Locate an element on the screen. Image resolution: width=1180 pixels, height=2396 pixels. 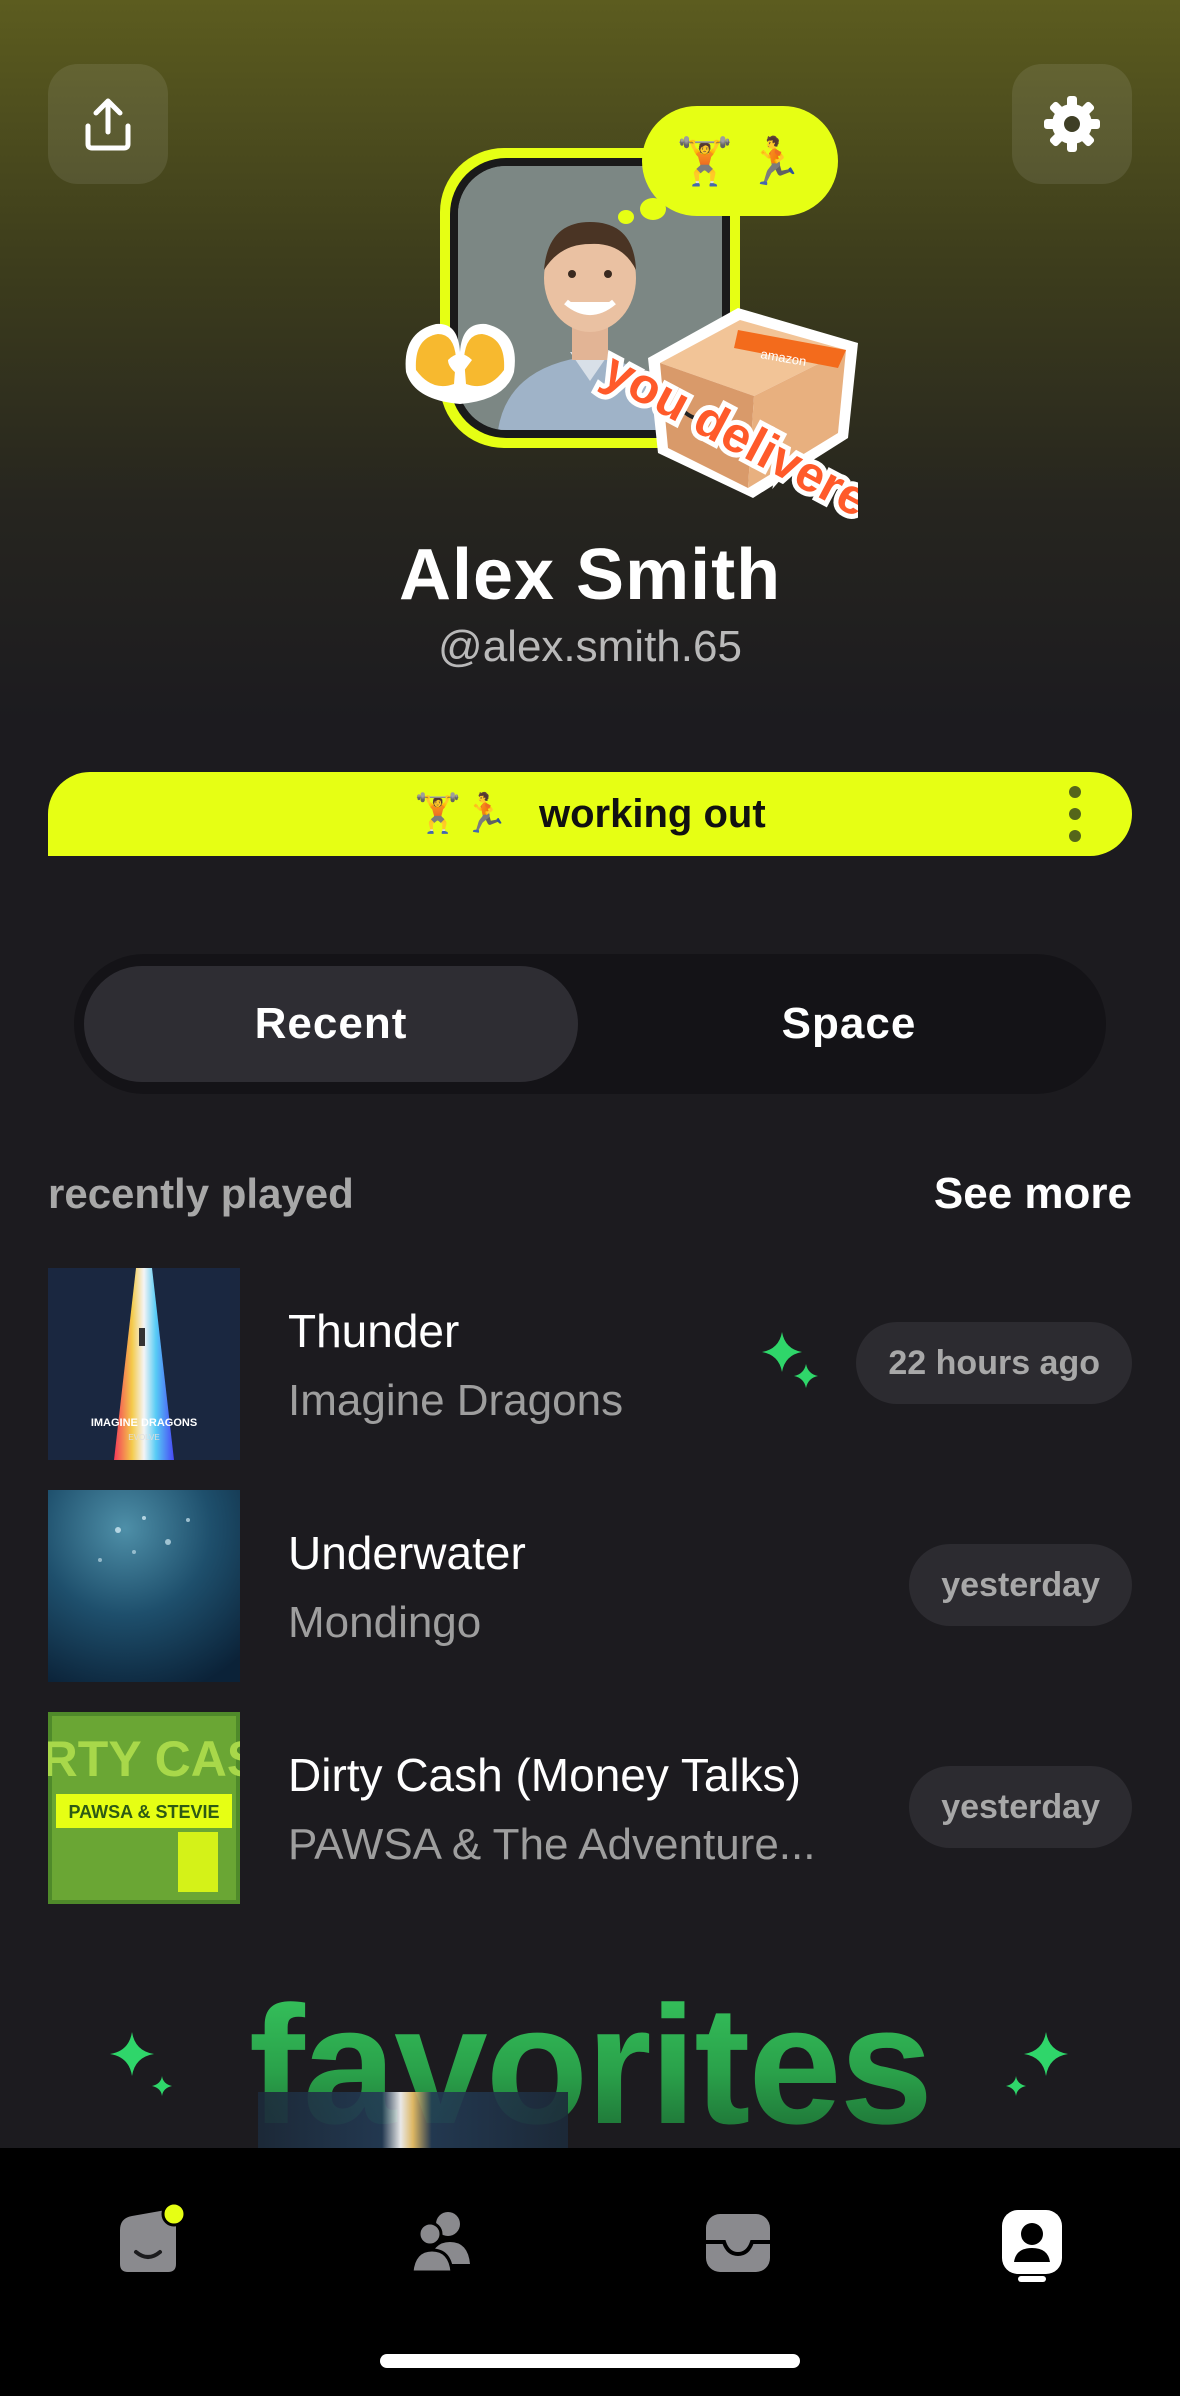
status-banner: 🏋️🏃 working out is located at coordinates (590, 814).